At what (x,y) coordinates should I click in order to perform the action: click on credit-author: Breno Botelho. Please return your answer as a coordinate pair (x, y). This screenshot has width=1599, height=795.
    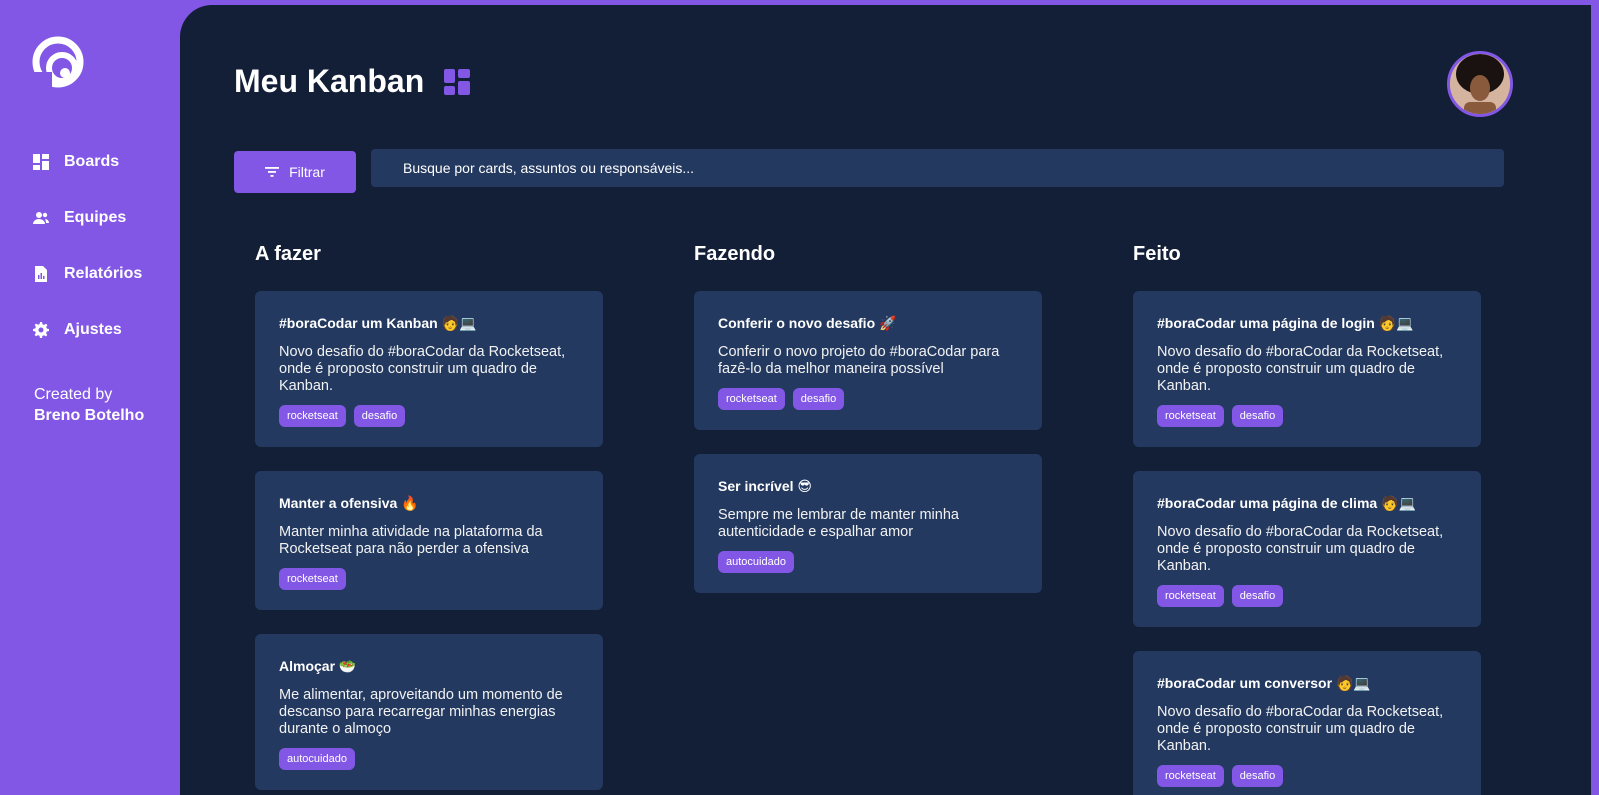
    Looking at the image, I should click on (89, 415).